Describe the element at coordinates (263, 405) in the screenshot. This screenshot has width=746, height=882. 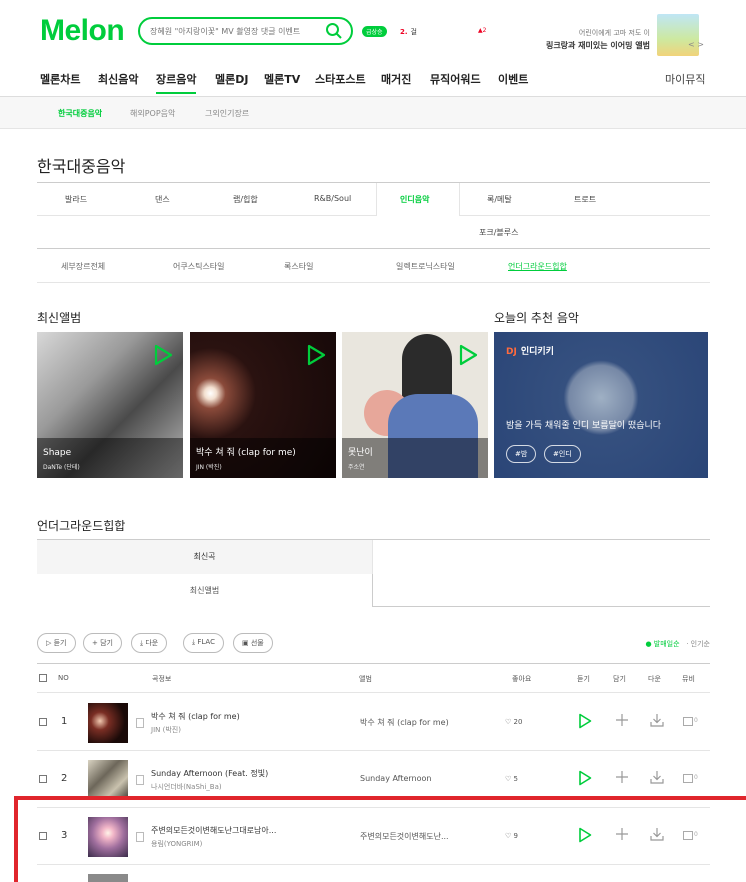
I see `album-card: 박수 쳐 줘 (clap for me) JIN (박진)` at that location.